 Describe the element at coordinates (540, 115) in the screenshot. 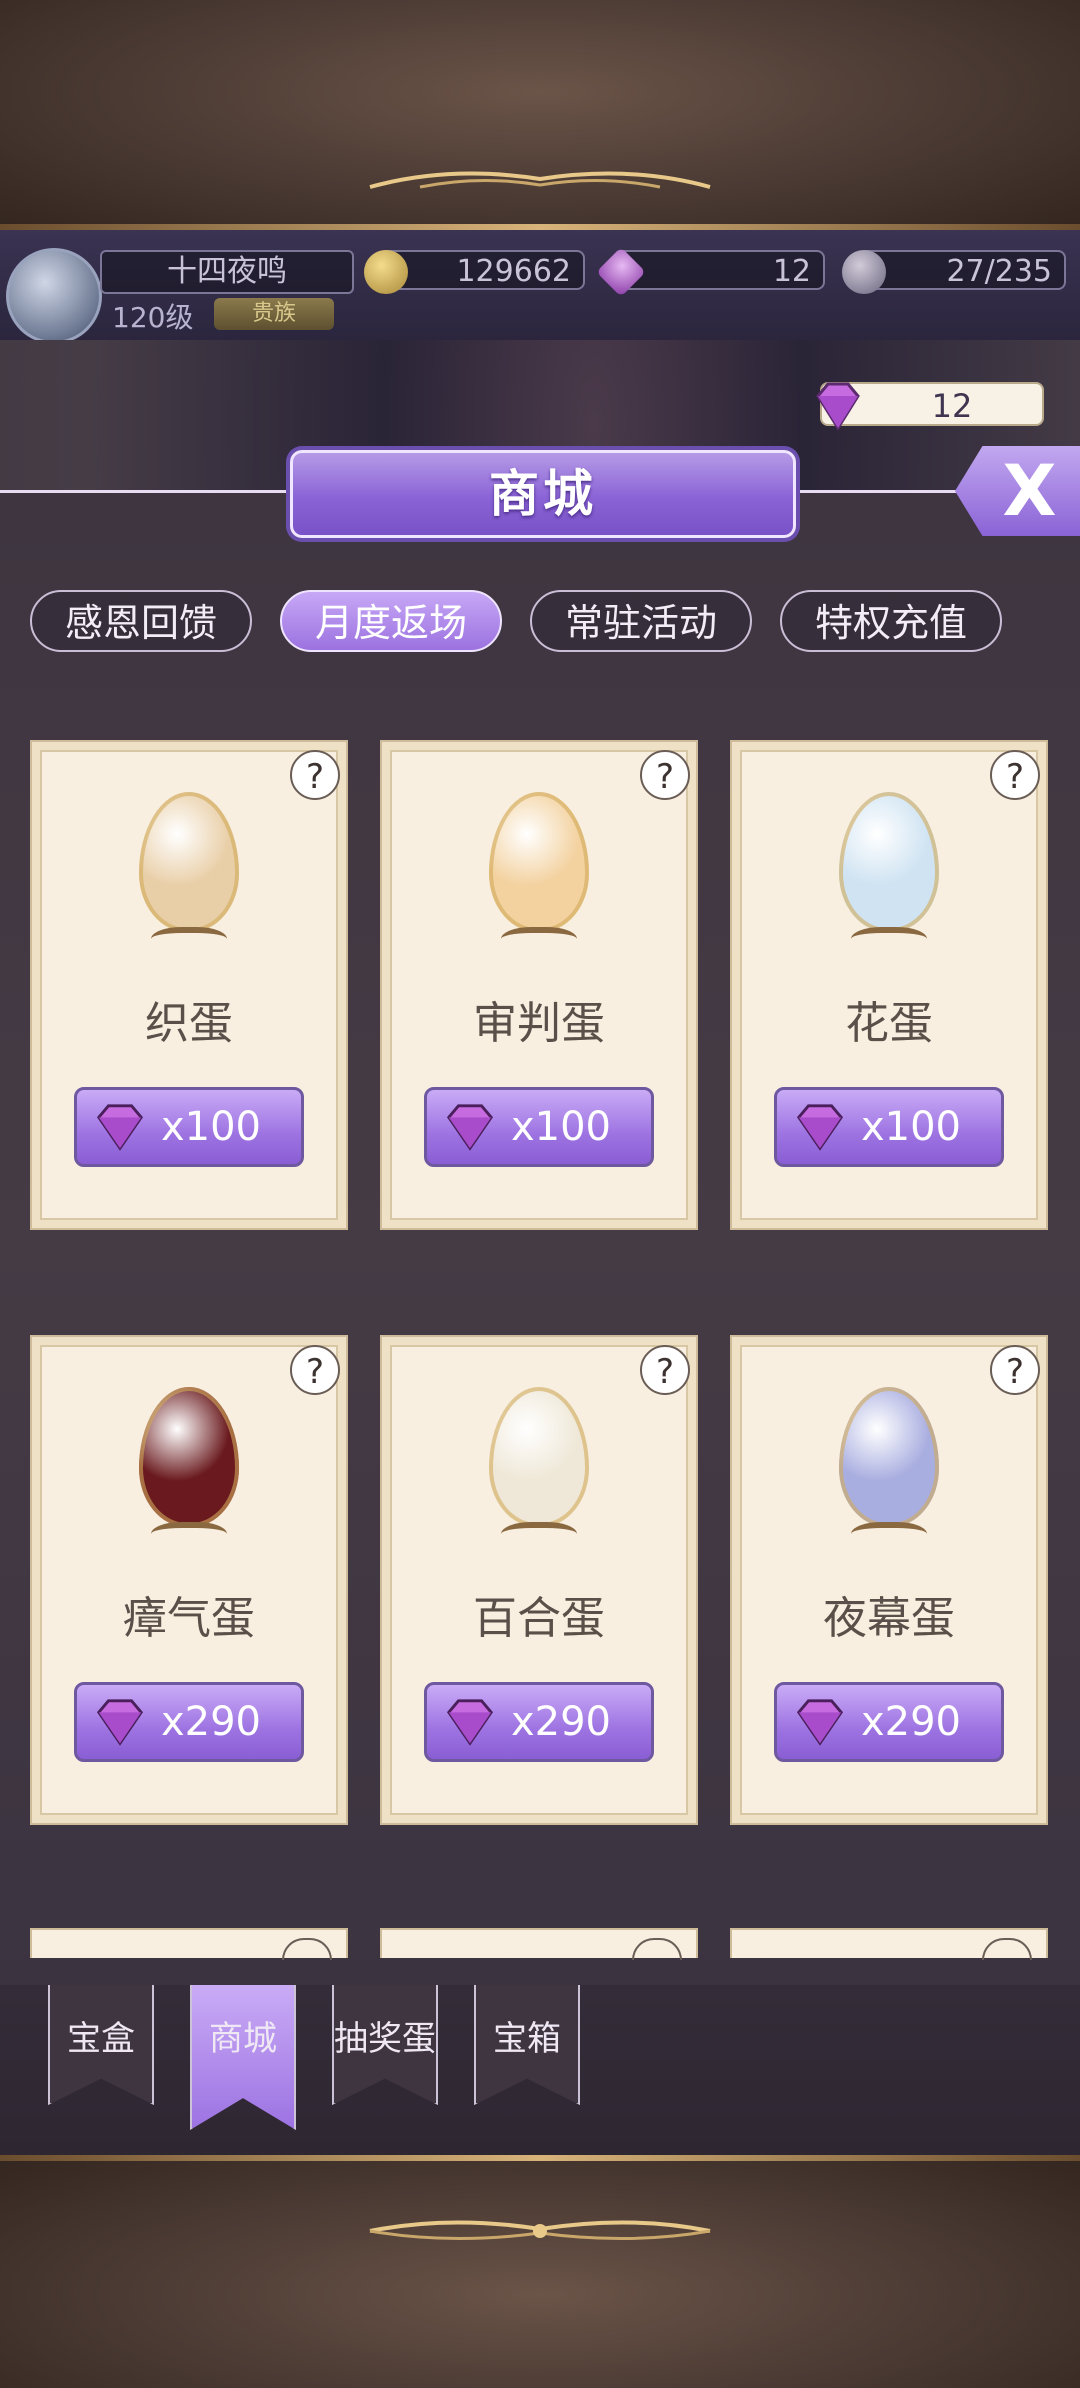

I see `top-decorative-frame` at that location.